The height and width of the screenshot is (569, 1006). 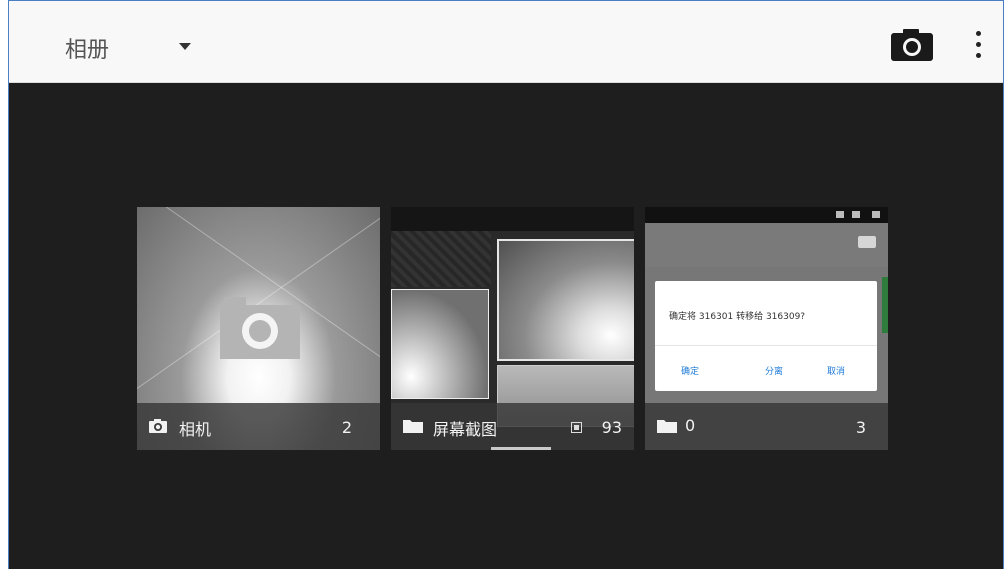 What do you see at coordinates (856, 214) in the screenshot?
I see `wifi-icon` at bounding box center [856, 214].